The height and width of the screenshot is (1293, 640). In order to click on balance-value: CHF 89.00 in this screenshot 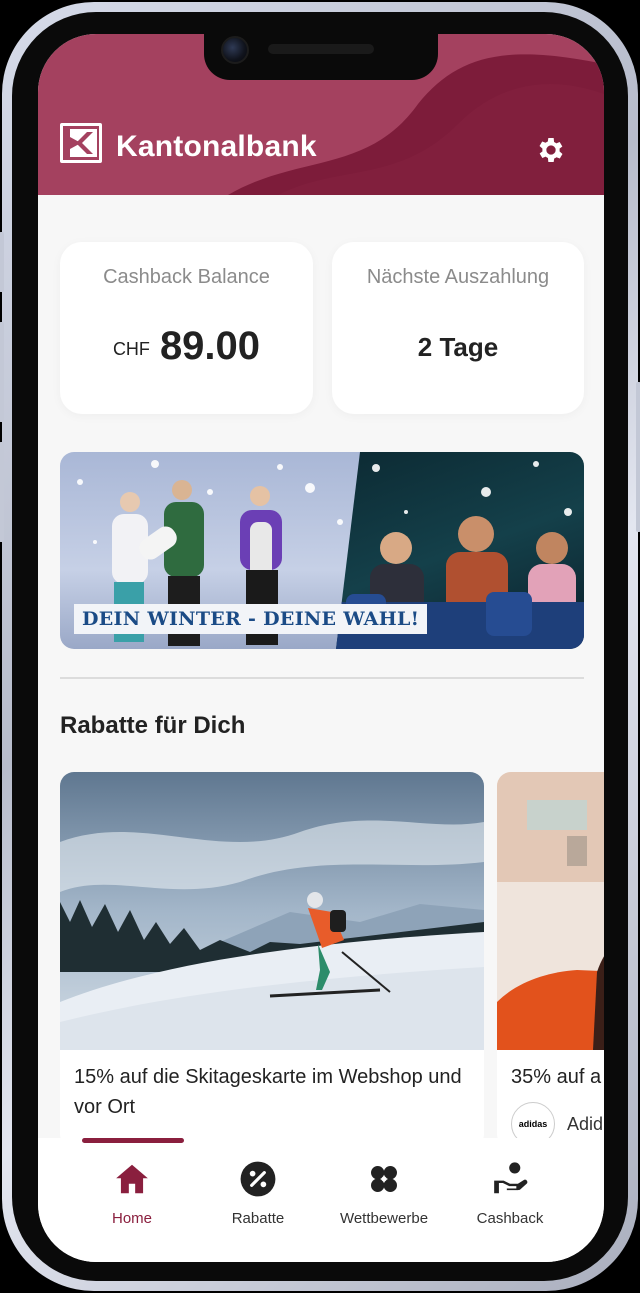, I will do `click(186, 346)`.